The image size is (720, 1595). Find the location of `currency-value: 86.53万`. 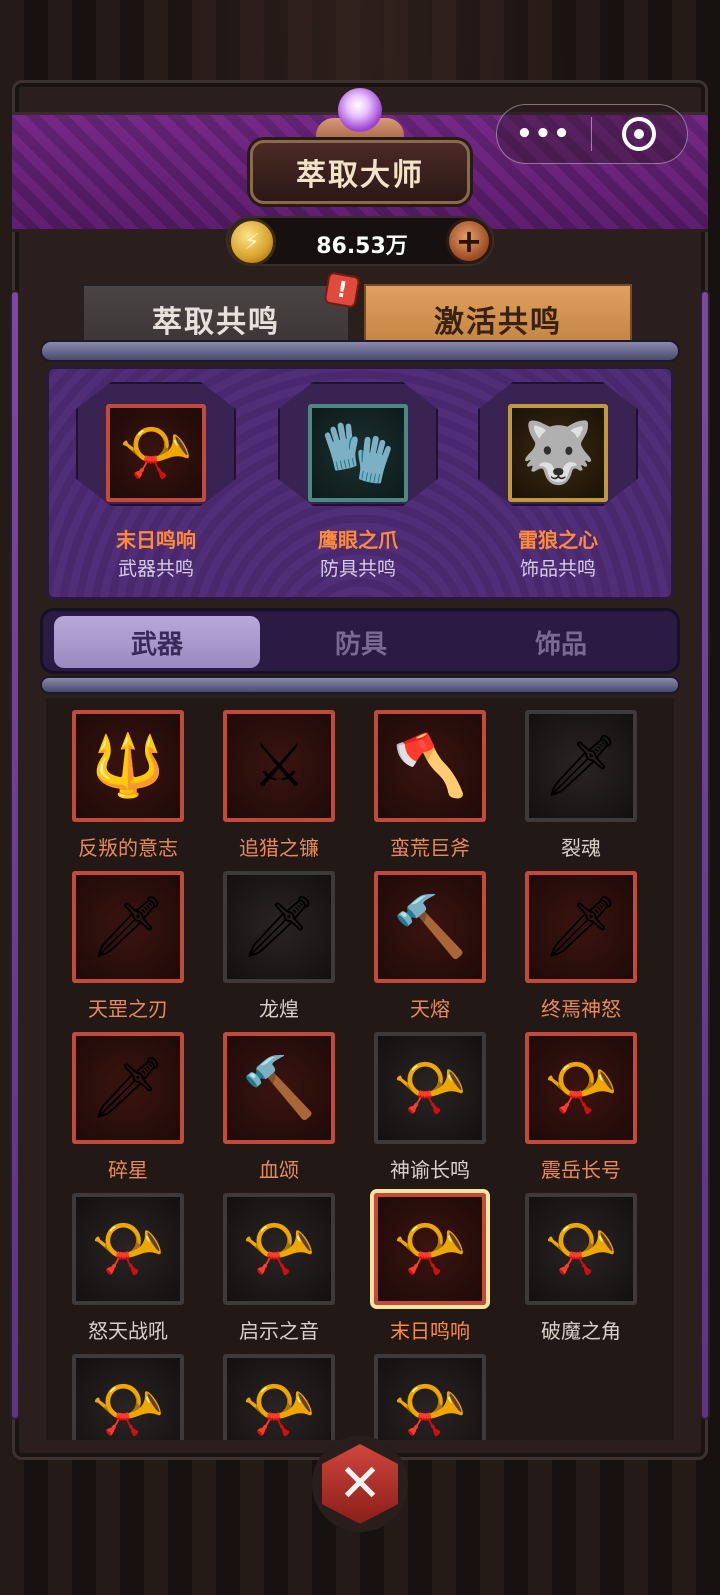

currency-value: 86.53万 is located at coordinates (362, 246).